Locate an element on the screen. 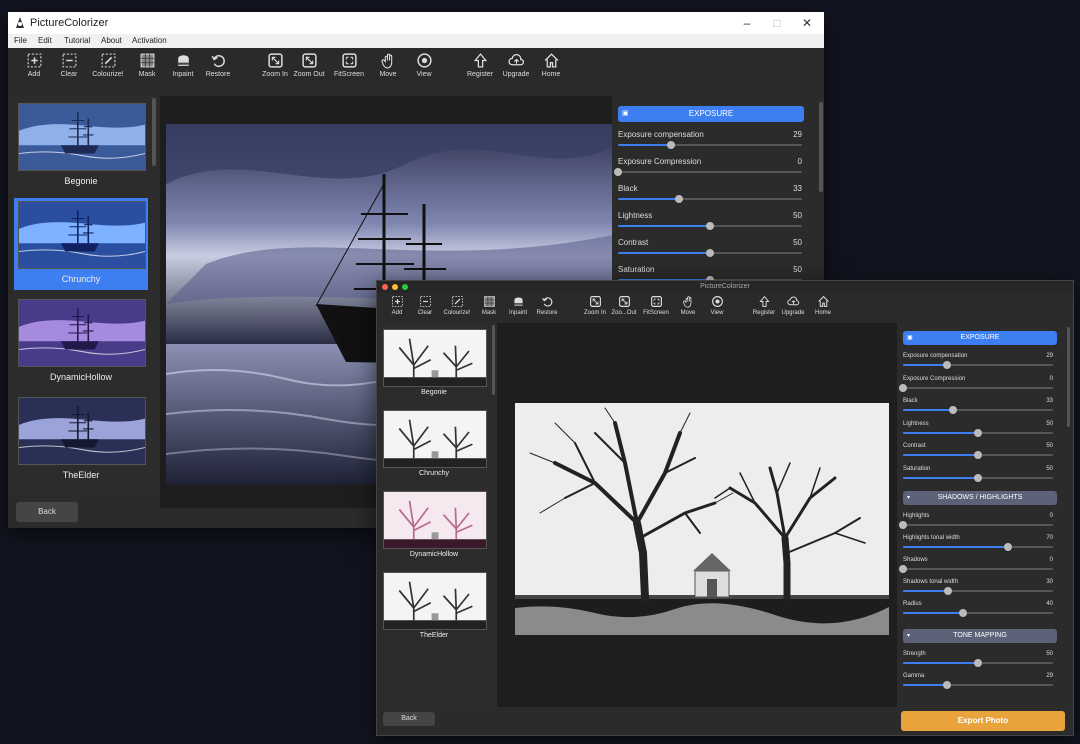  tone-mapping-section-header: ▾ TONE MAPPING is located at coordinates (980, 636).